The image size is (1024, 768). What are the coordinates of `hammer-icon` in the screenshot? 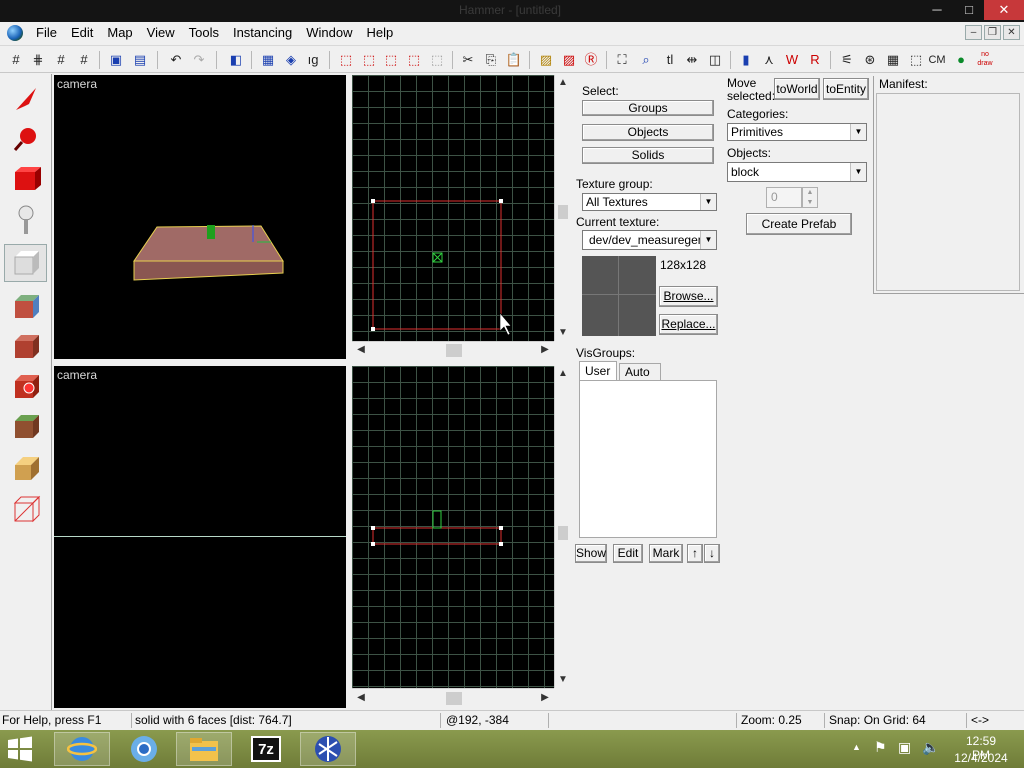 It's located at (328, 749).